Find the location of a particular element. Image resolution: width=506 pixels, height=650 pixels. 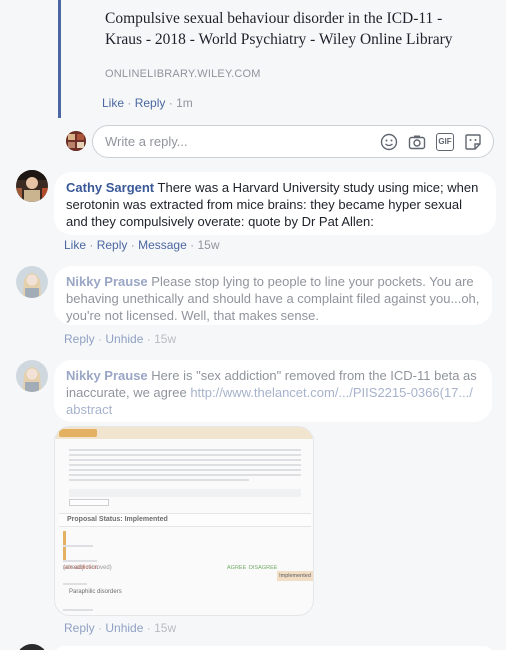

link-preview-domain: ONLINELIBRARY.WILEY.COM is located at coordinates (183, 74).